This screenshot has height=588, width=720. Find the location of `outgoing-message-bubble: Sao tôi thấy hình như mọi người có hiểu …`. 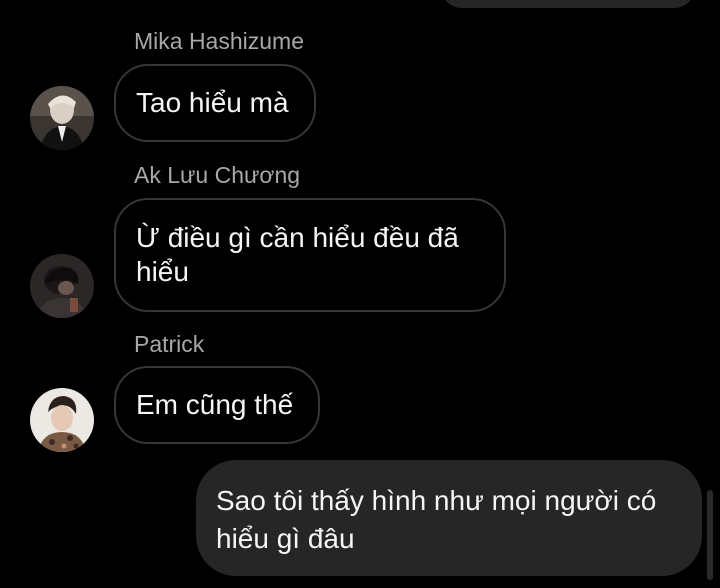

outgoing-message-bubble: Sao tôi thấy hình như mọi người có hiểu … is located at coordinates (449, 518).